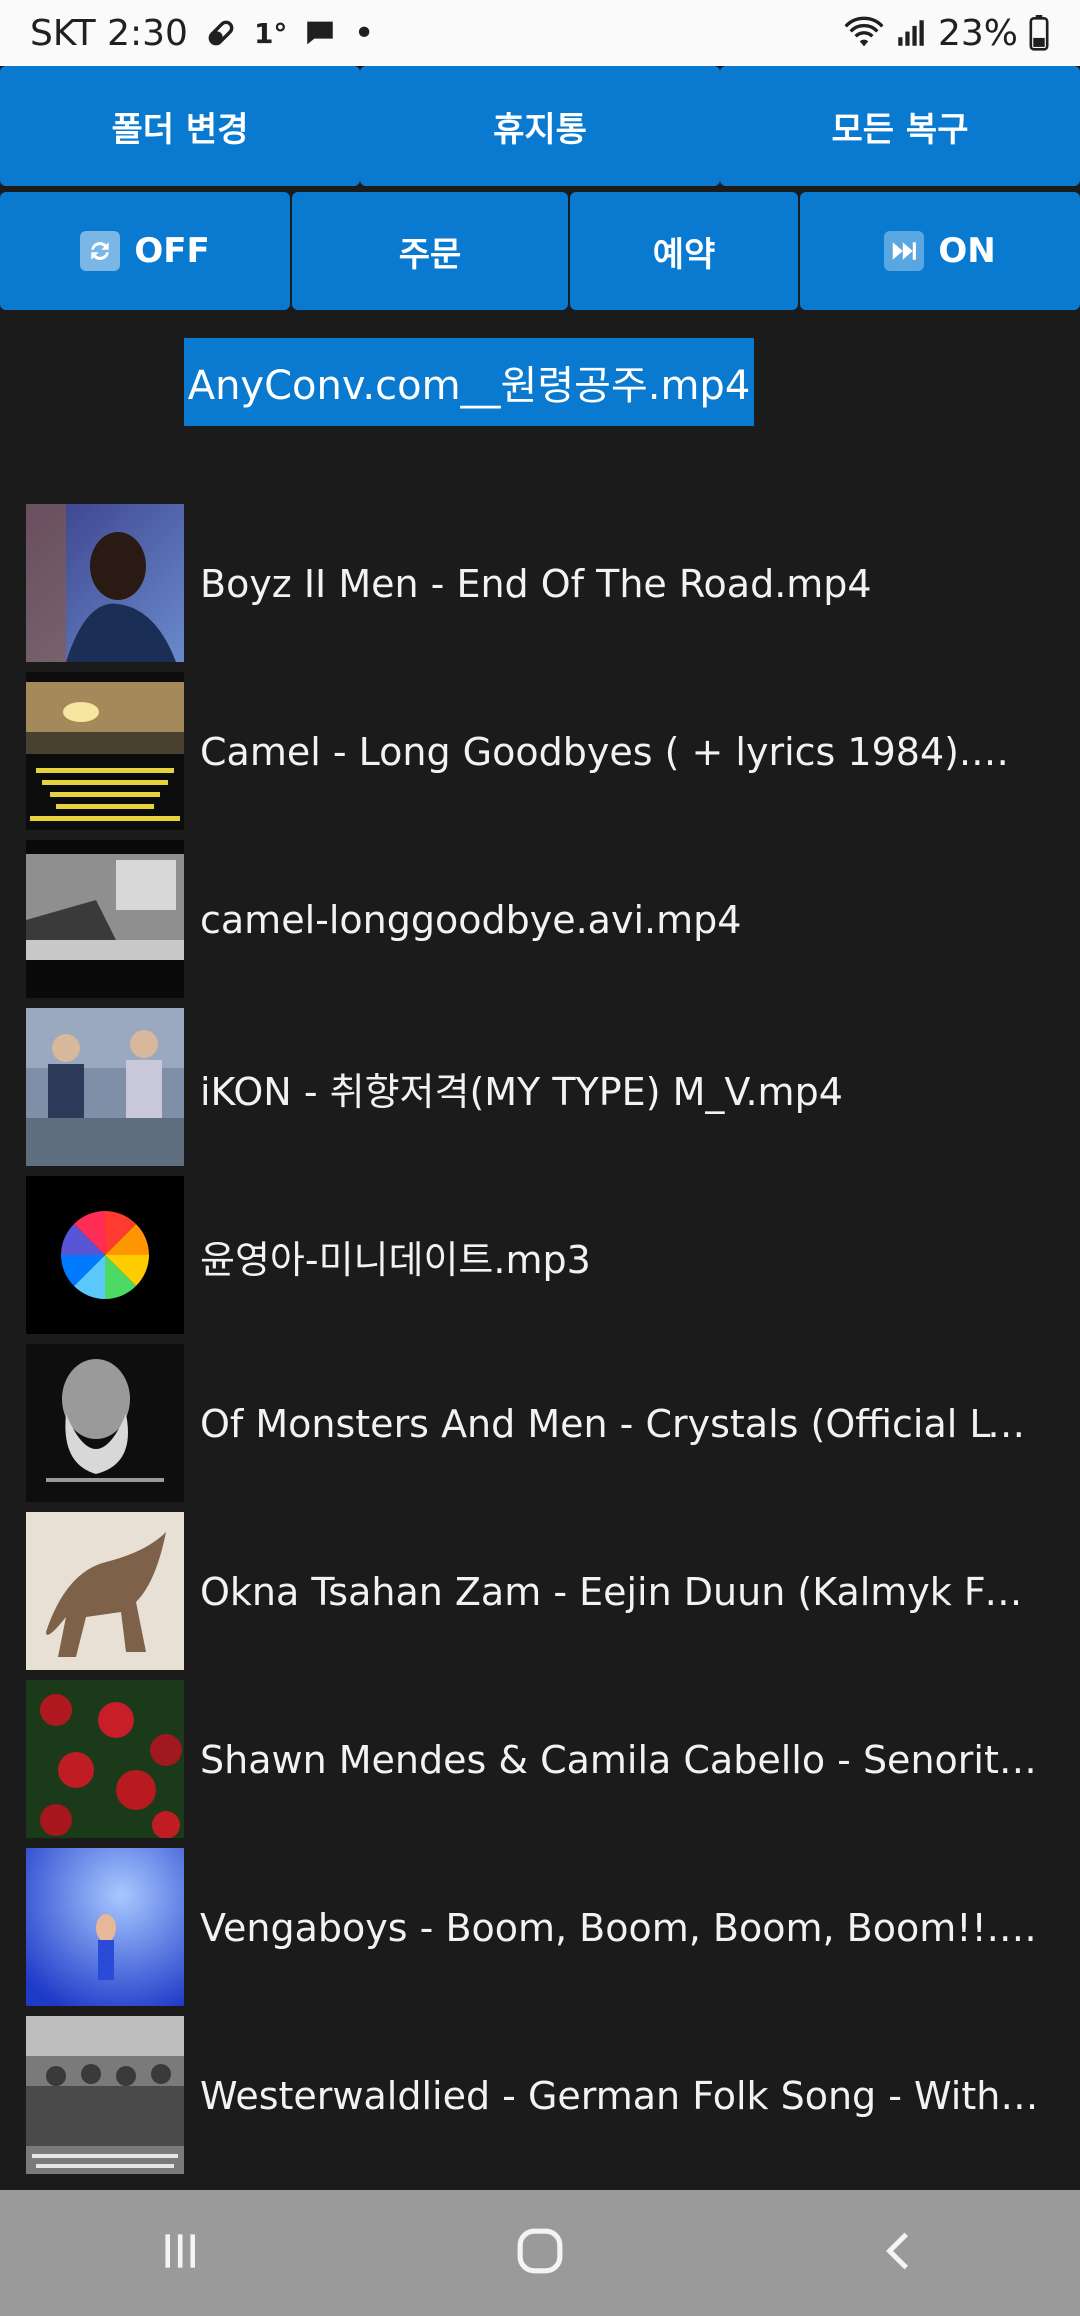  Describe the element at coordinates (911, 33) in the screenshot. I see `signal-icon` at that location.